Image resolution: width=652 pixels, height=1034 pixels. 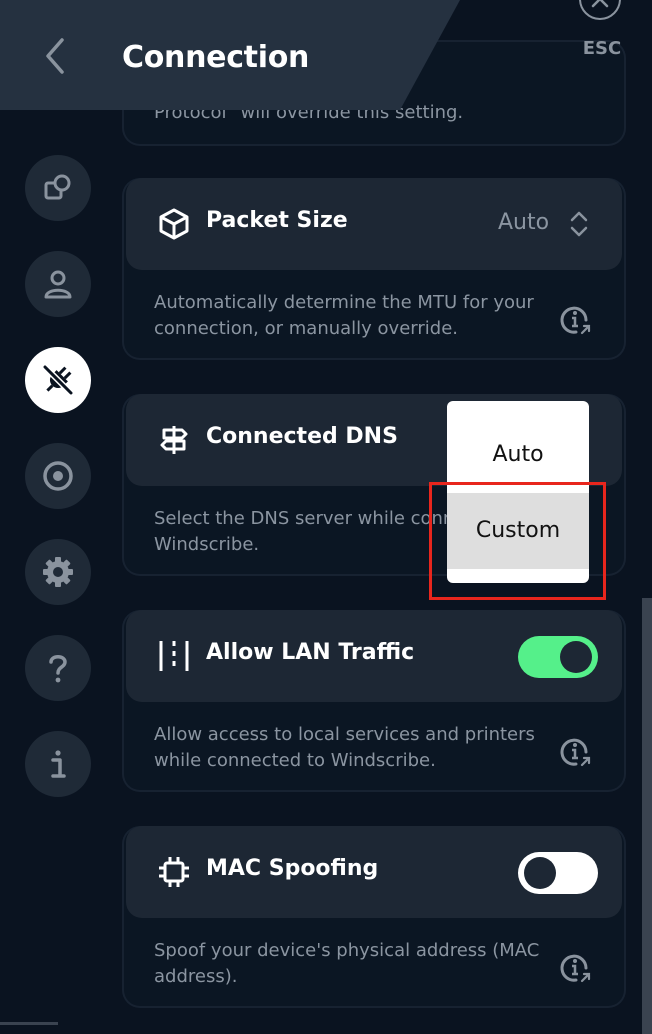 I want to click on close-icon, so click(x=600, y=10).